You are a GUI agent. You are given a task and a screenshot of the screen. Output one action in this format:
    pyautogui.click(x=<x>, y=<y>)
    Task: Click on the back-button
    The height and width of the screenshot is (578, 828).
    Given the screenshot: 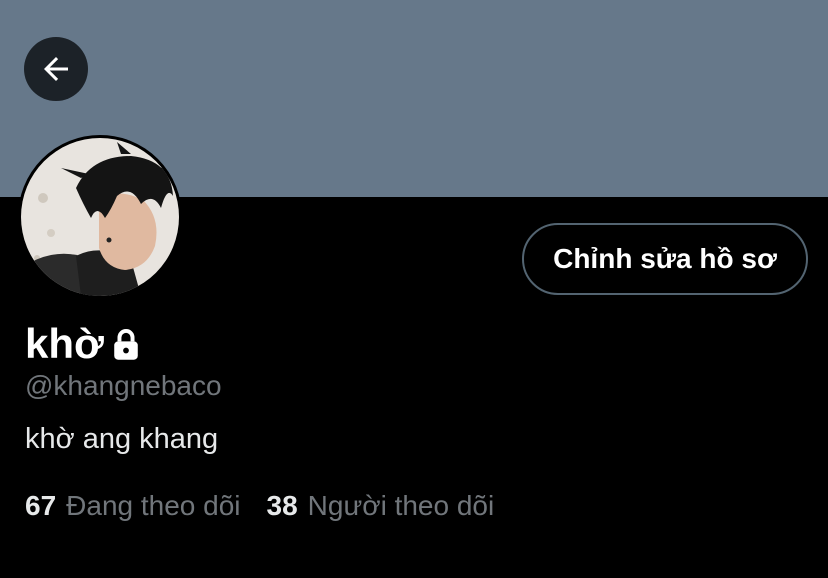 What is the action you would take?
    pyautogui.click(x=56, y=69)
    